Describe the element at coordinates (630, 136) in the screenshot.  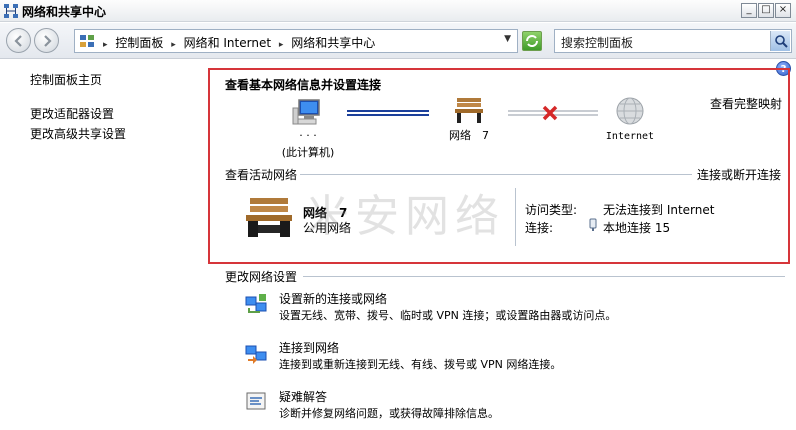
I see `internet-label: Internet` at that location.